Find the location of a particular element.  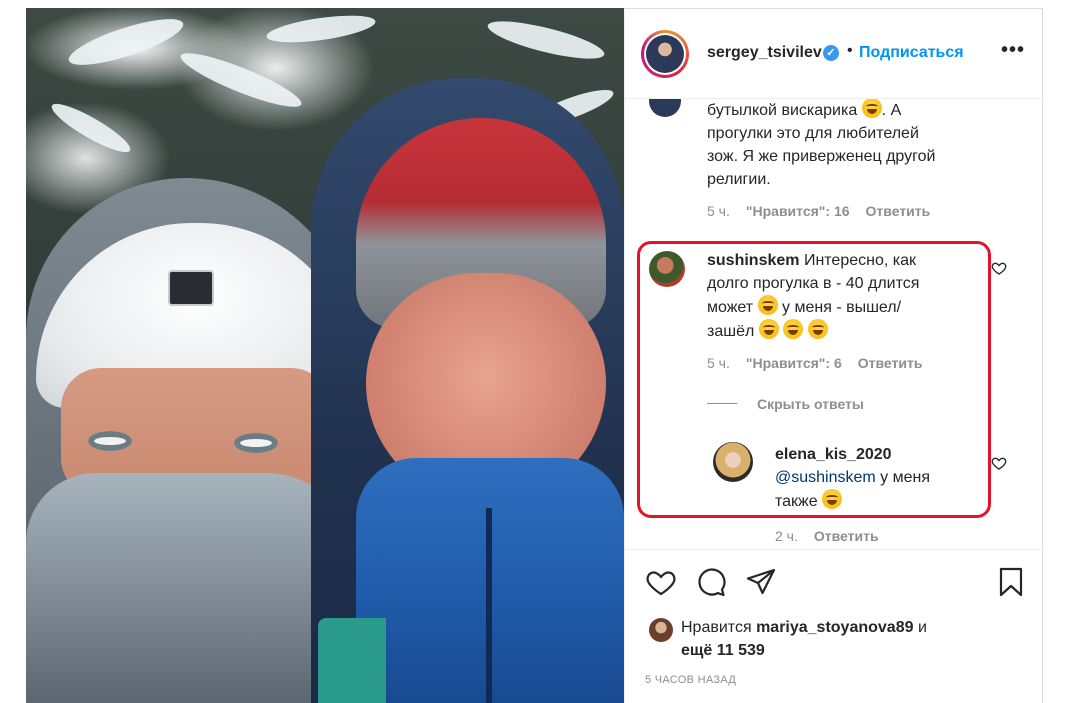

comment-line: также is located at coordinates (796, 501).